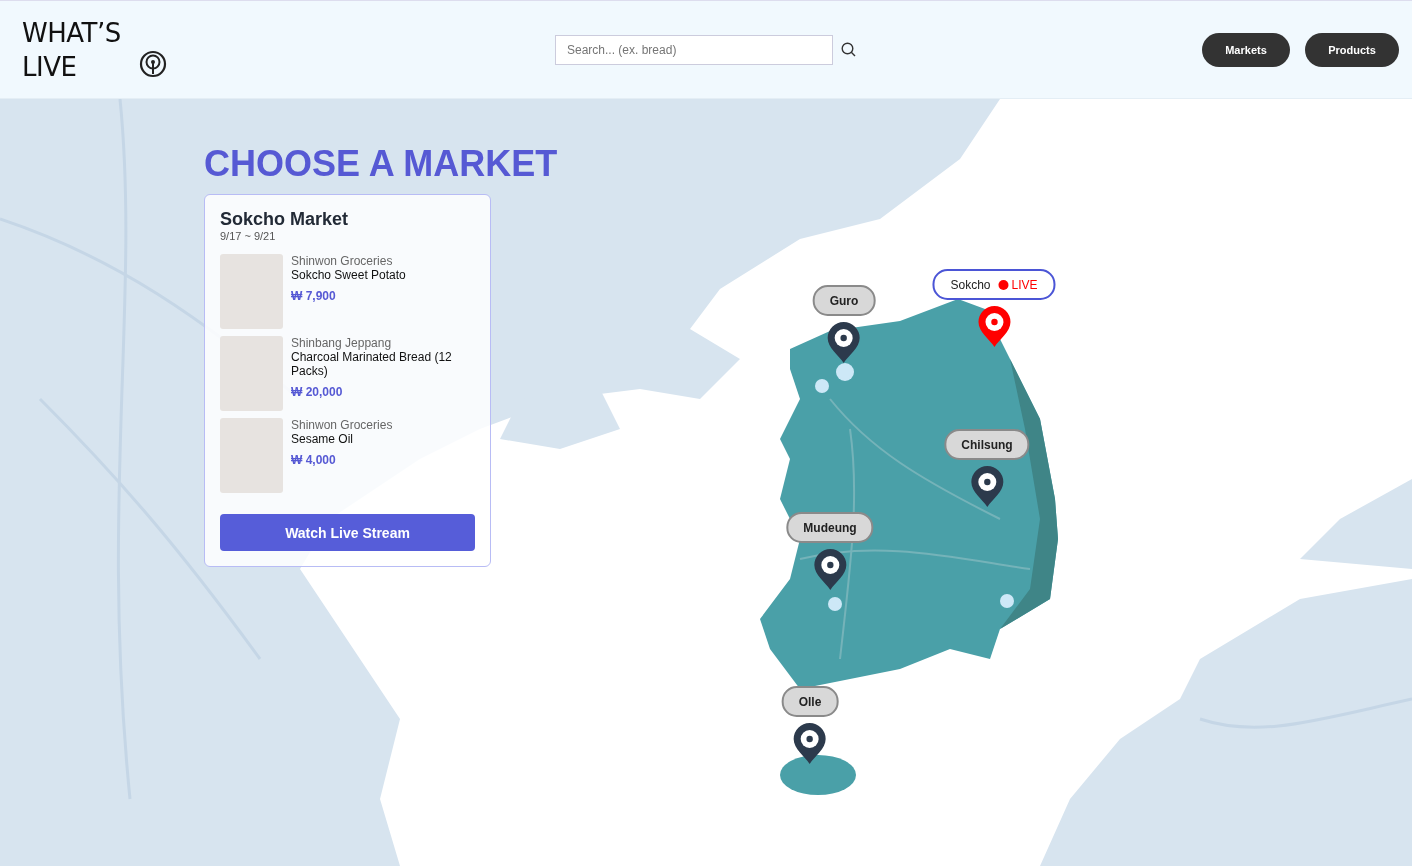 The width and height of the screenshot is (1412, 867). Describe the element at coordinates (830, 527) in the screenshot. I see `market-label: Mudeung` at that location.